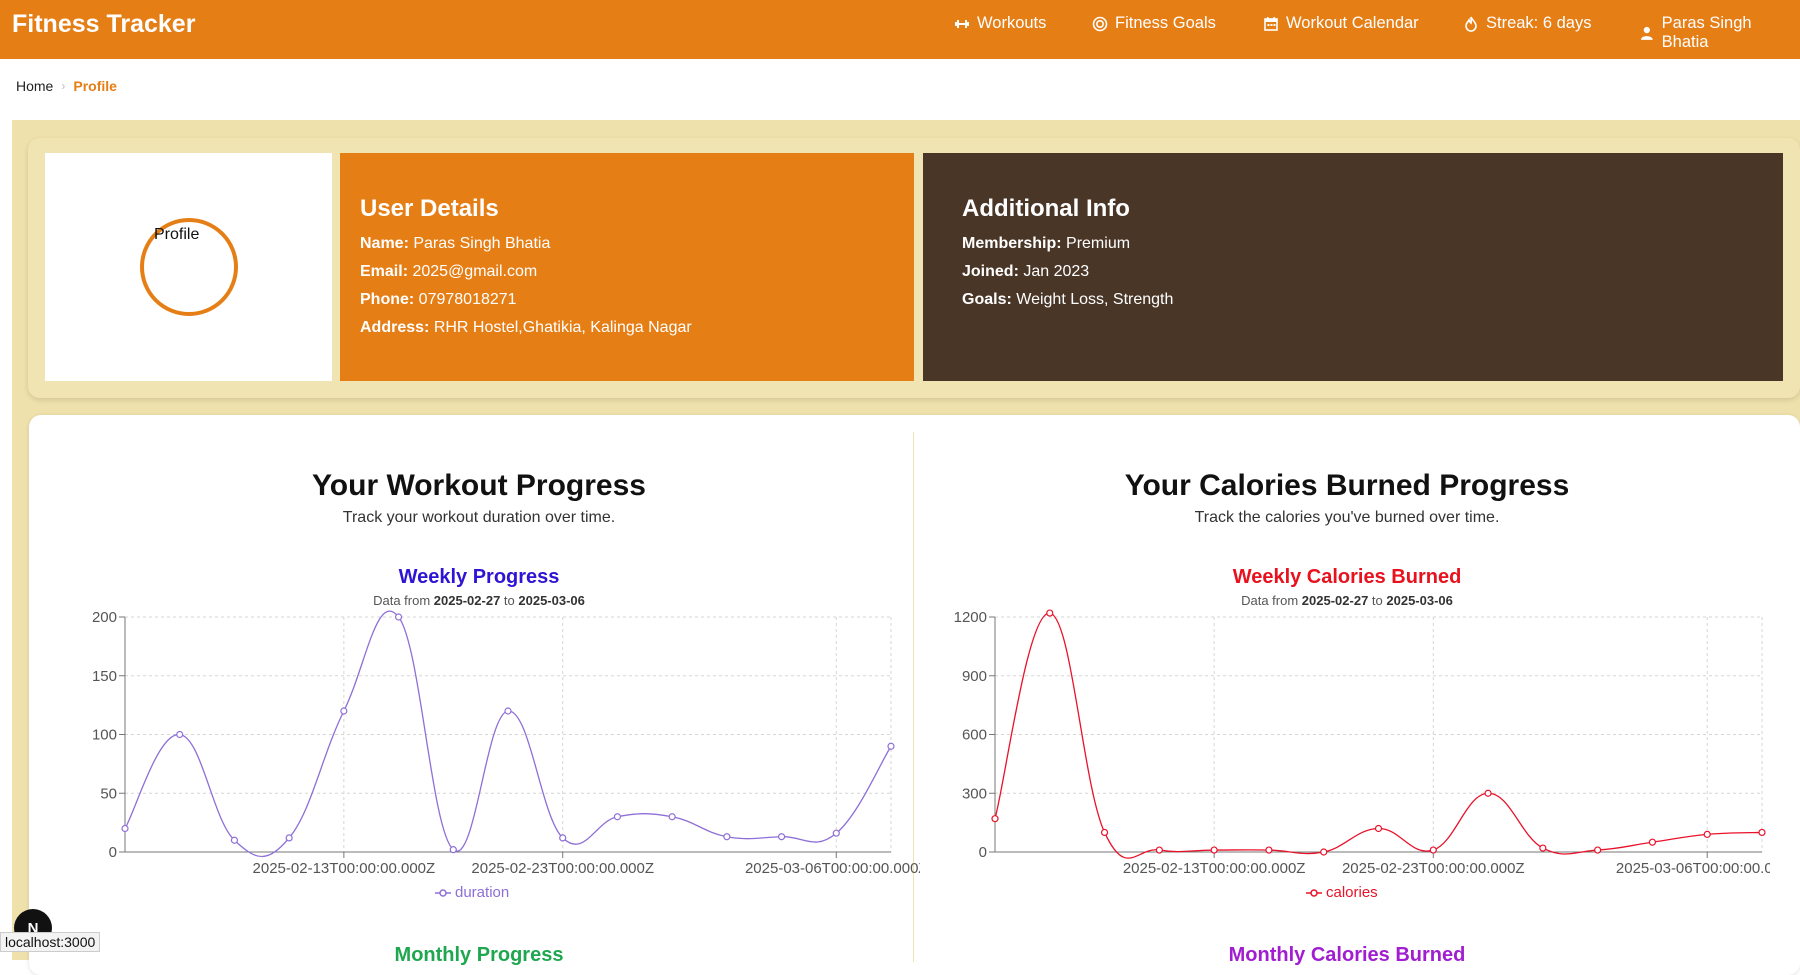 This screenshot has height=975, width=1800. I want to click on nav-workouts-label: Workouts, so click(1012, 23).